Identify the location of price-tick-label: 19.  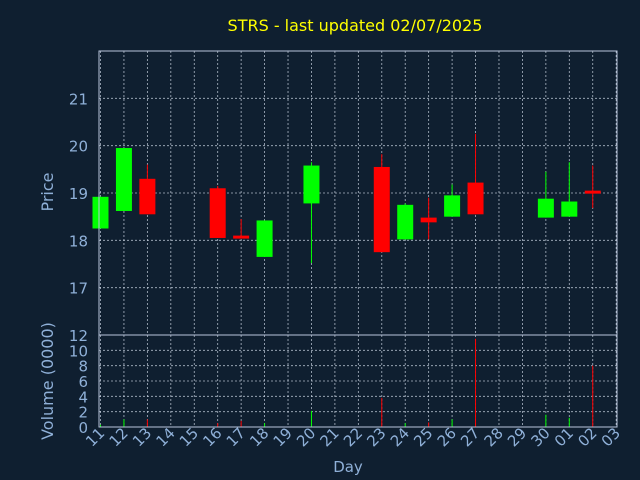
(78, 194).